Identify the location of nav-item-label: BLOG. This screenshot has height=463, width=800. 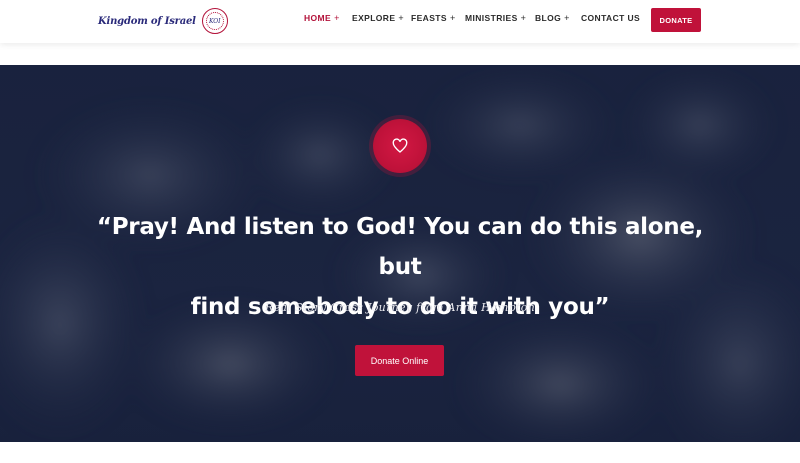
(548, 18).